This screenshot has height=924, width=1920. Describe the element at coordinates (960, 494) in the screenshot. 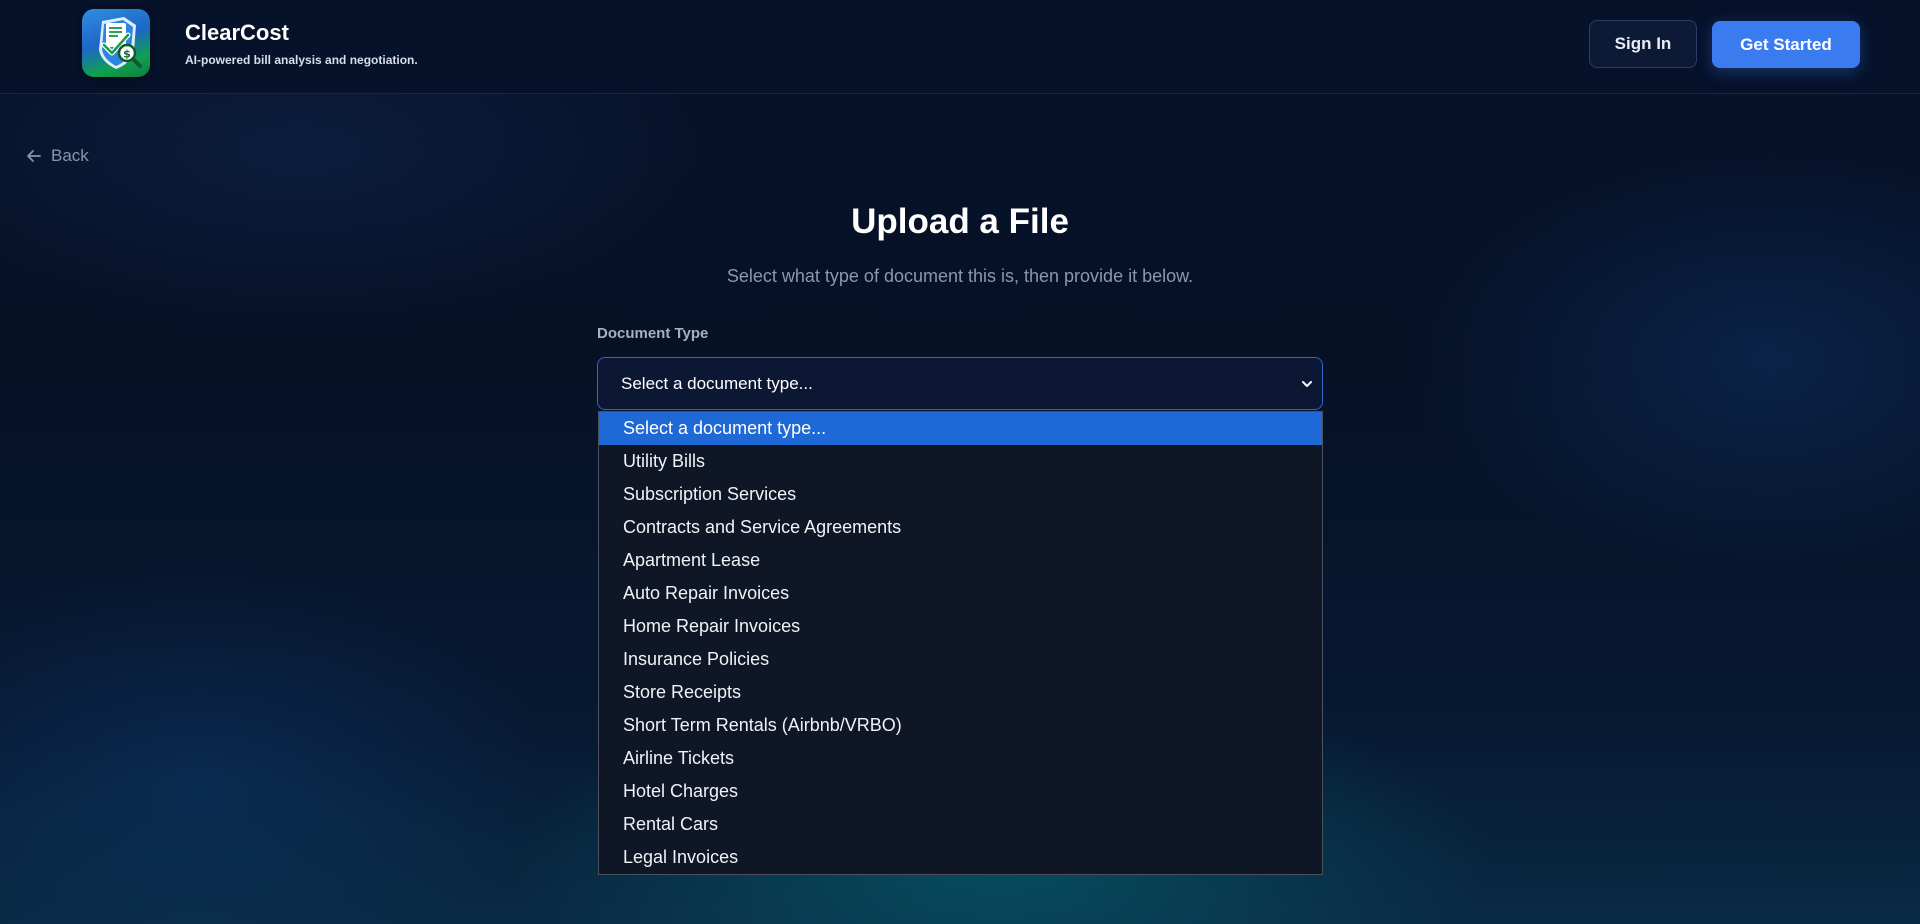

I see `dropdown-option: Subscription Services` at that location.